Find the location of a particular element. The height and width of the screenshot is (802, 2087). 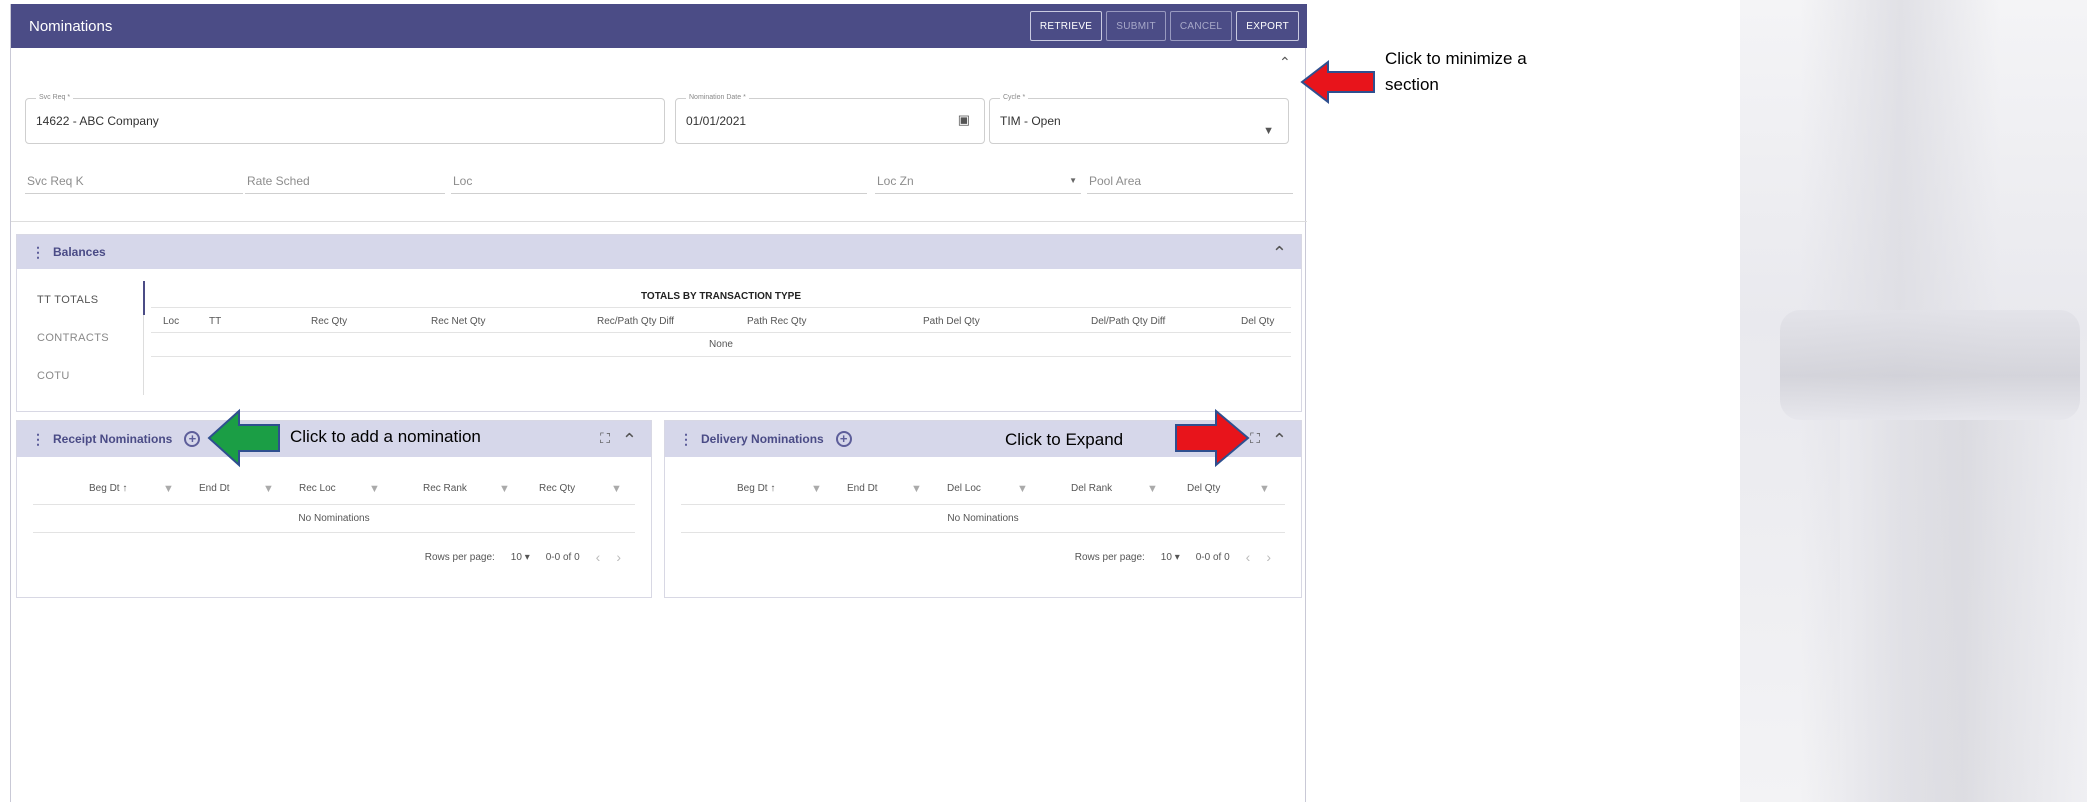

column-header-rec-loc: Rec Loc is located at coordinates (317, 488).